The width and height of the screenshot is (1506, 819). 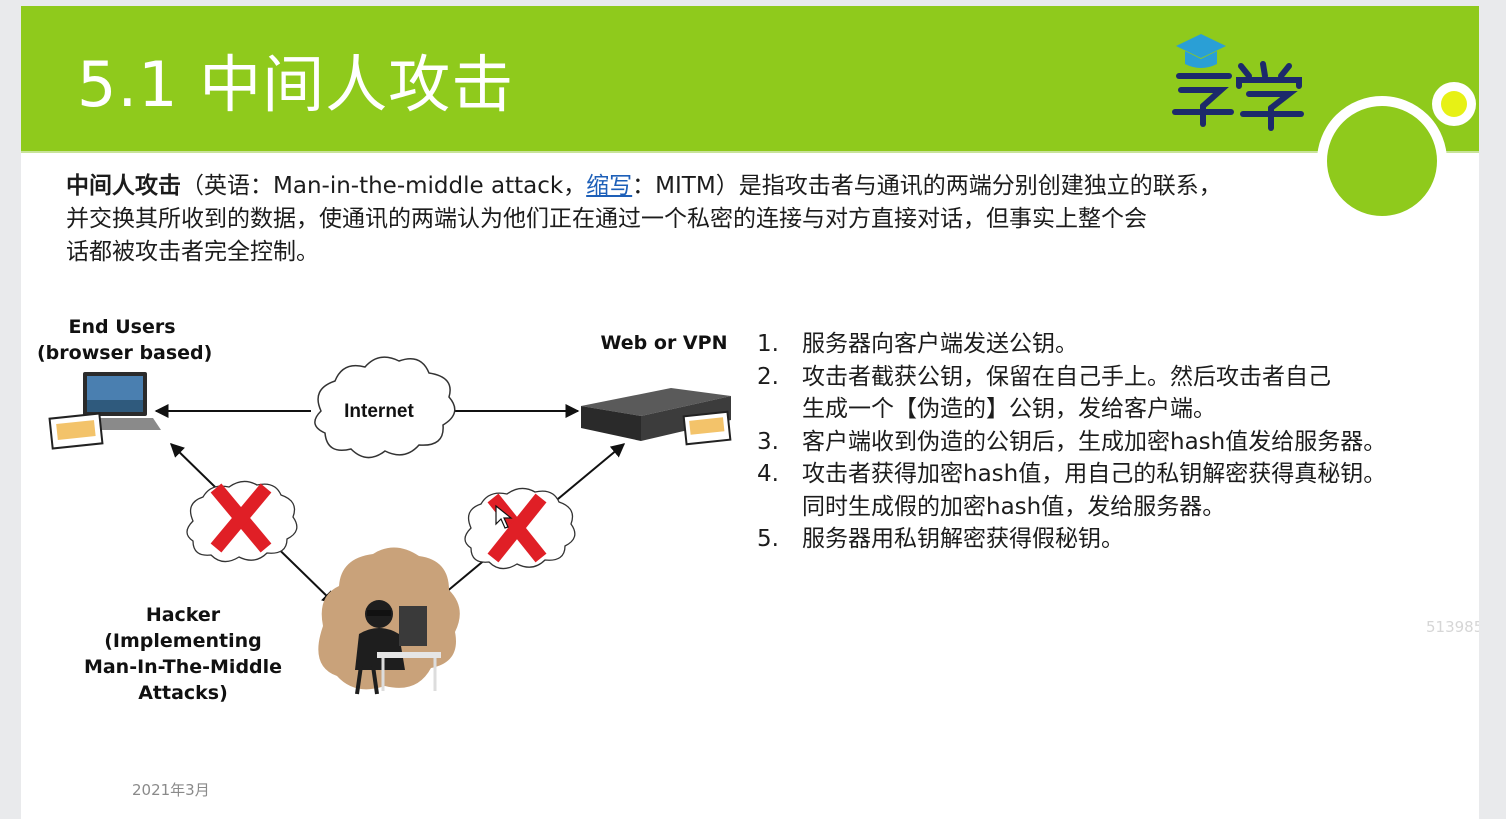 What do you see at coordinates (1454, 104) in the screenshot?
I see `decorative-dot-inner` at bounding box center [1454, 104].